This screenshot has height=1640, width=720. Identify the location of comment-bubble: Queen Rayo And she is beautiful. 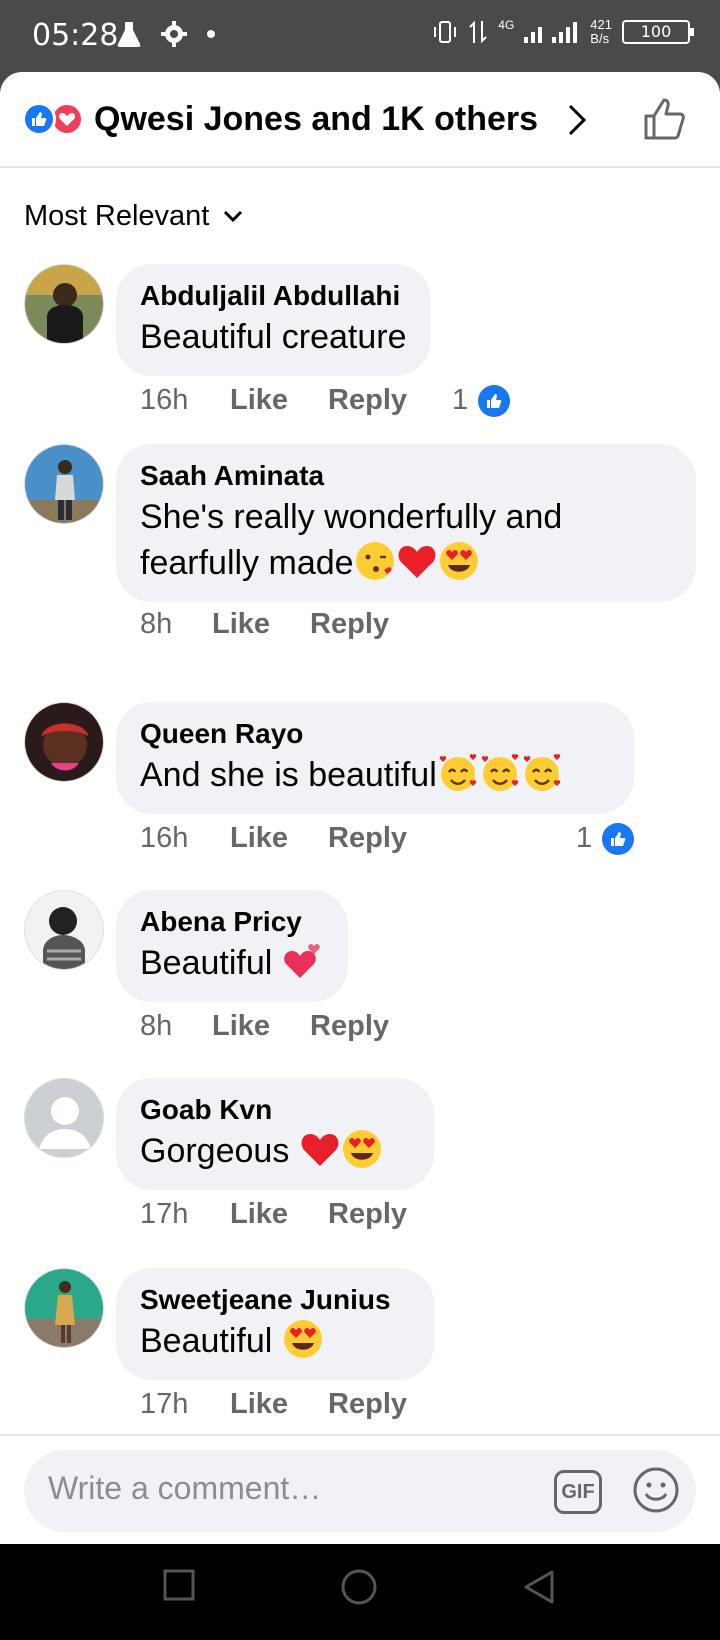
(375, 758).